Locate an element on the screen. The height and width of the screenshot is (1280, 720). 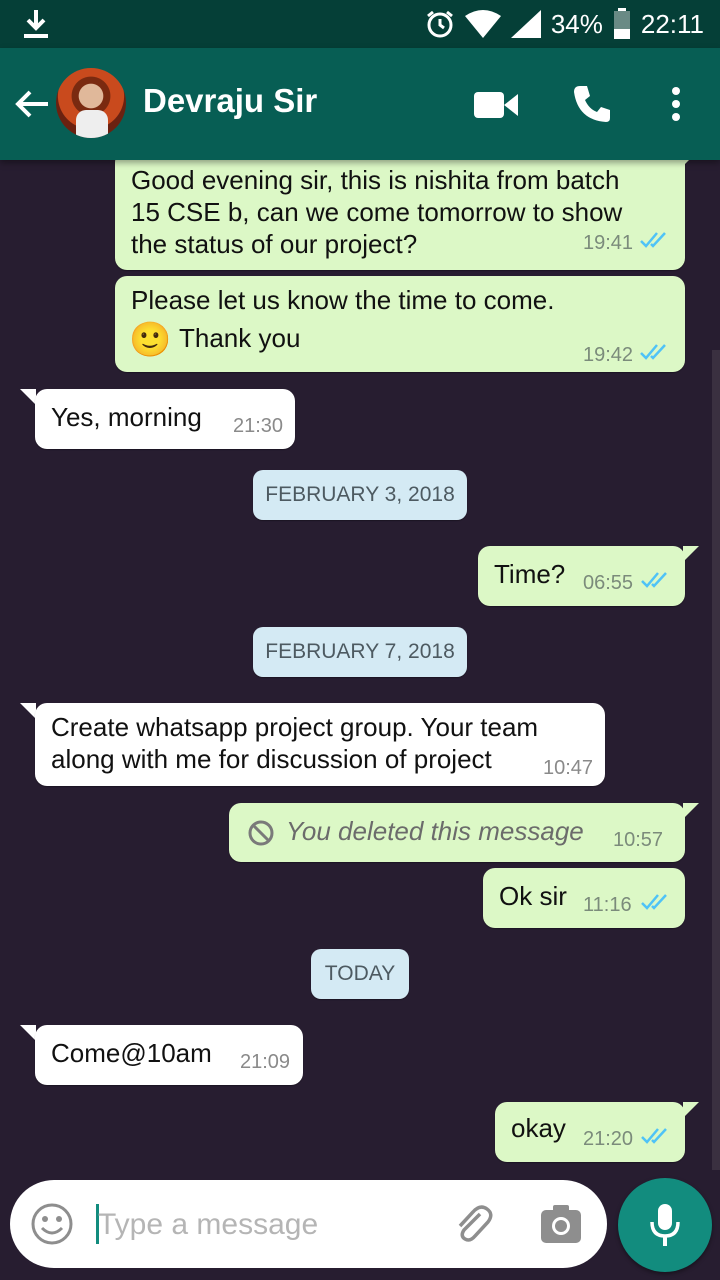
phone-icon is located at coordinates (592, 104).